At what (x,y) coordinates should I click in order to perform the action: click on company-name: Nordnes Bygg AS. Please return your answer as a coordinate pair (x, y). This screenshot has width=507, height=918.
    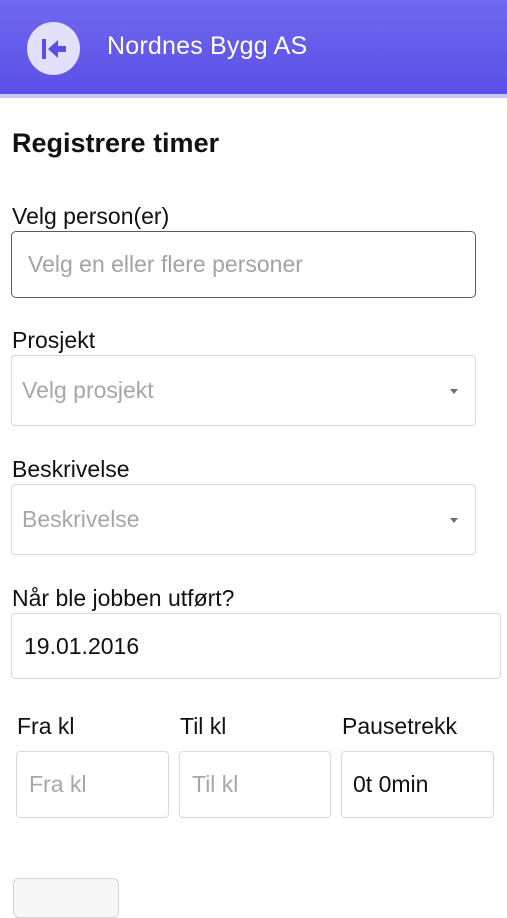
    Looking at the image, I should click on (207, 46).